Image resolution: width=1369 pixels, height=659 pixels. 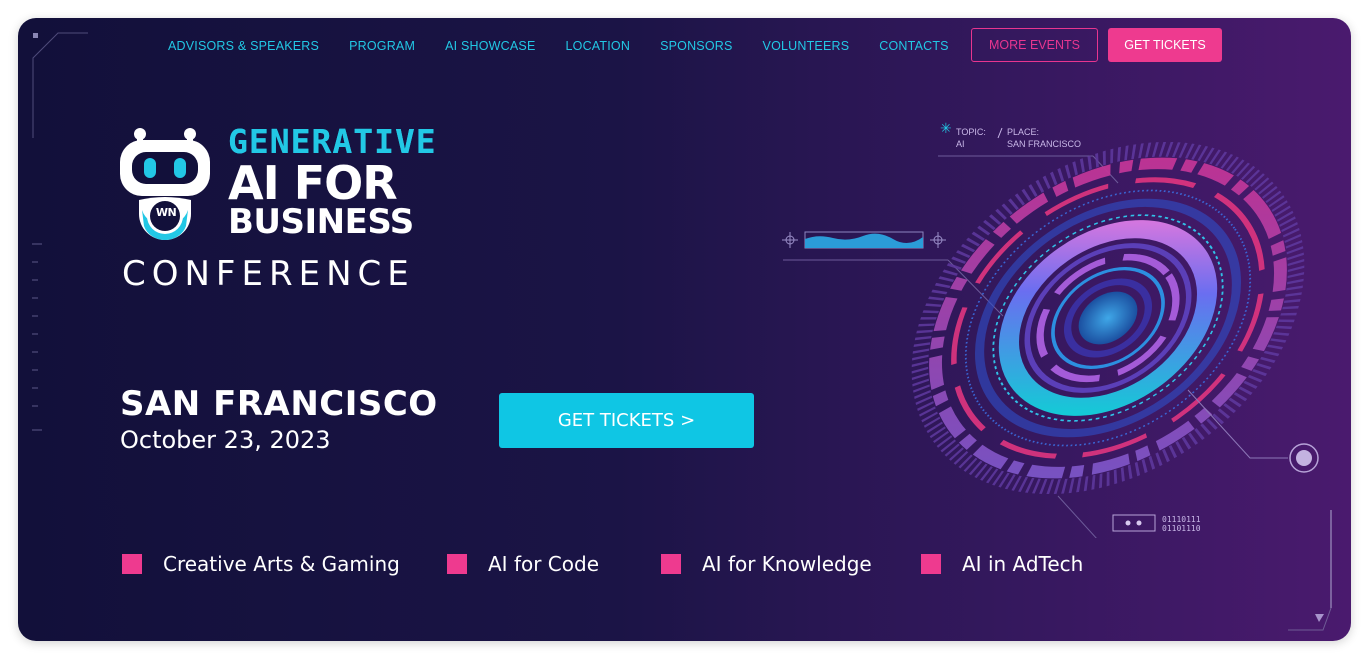 I want to click on nav-location: LOCATION, so click(x=598, y=46).